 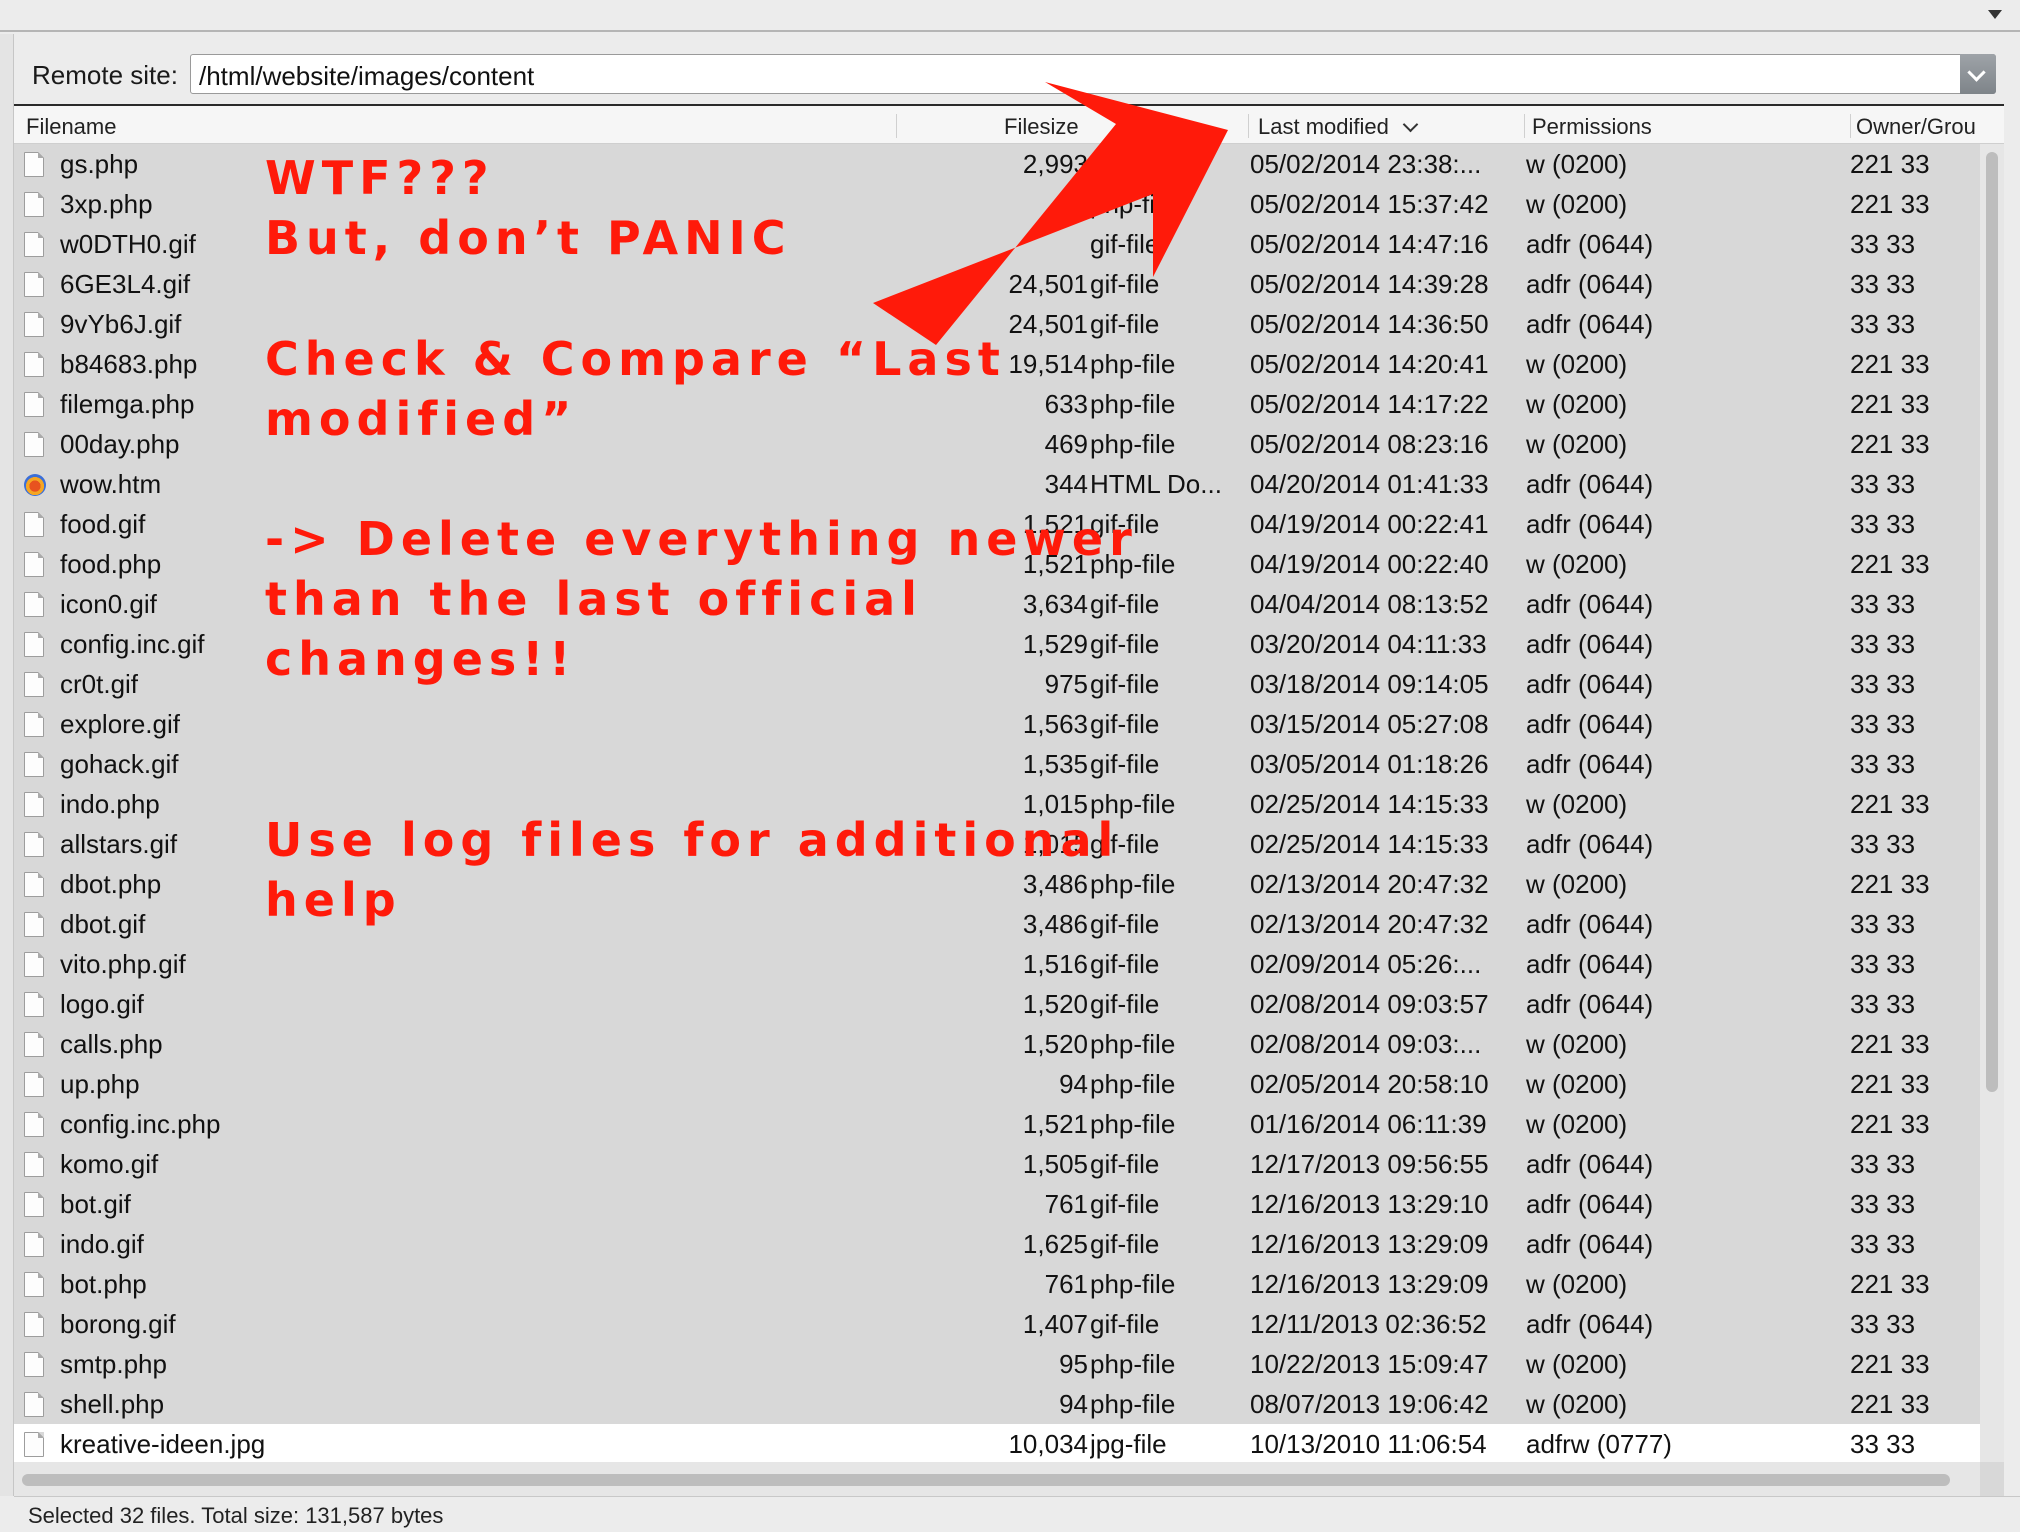 What do you see at coordinates (1093, 74) in the screenshot?
I see `remote-site-input: /html/website/images/content` at bounding box center [1093, 74].